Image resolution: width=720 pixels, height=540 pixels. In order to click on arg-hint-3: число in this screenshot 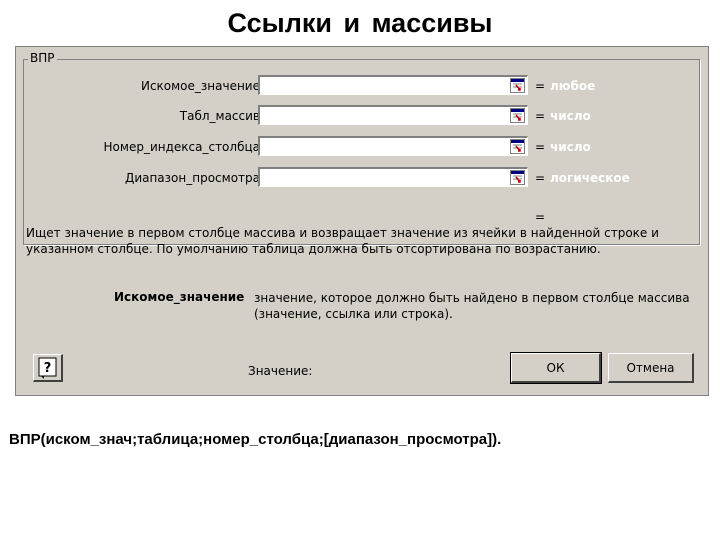, I will do `click(570, 147)`.